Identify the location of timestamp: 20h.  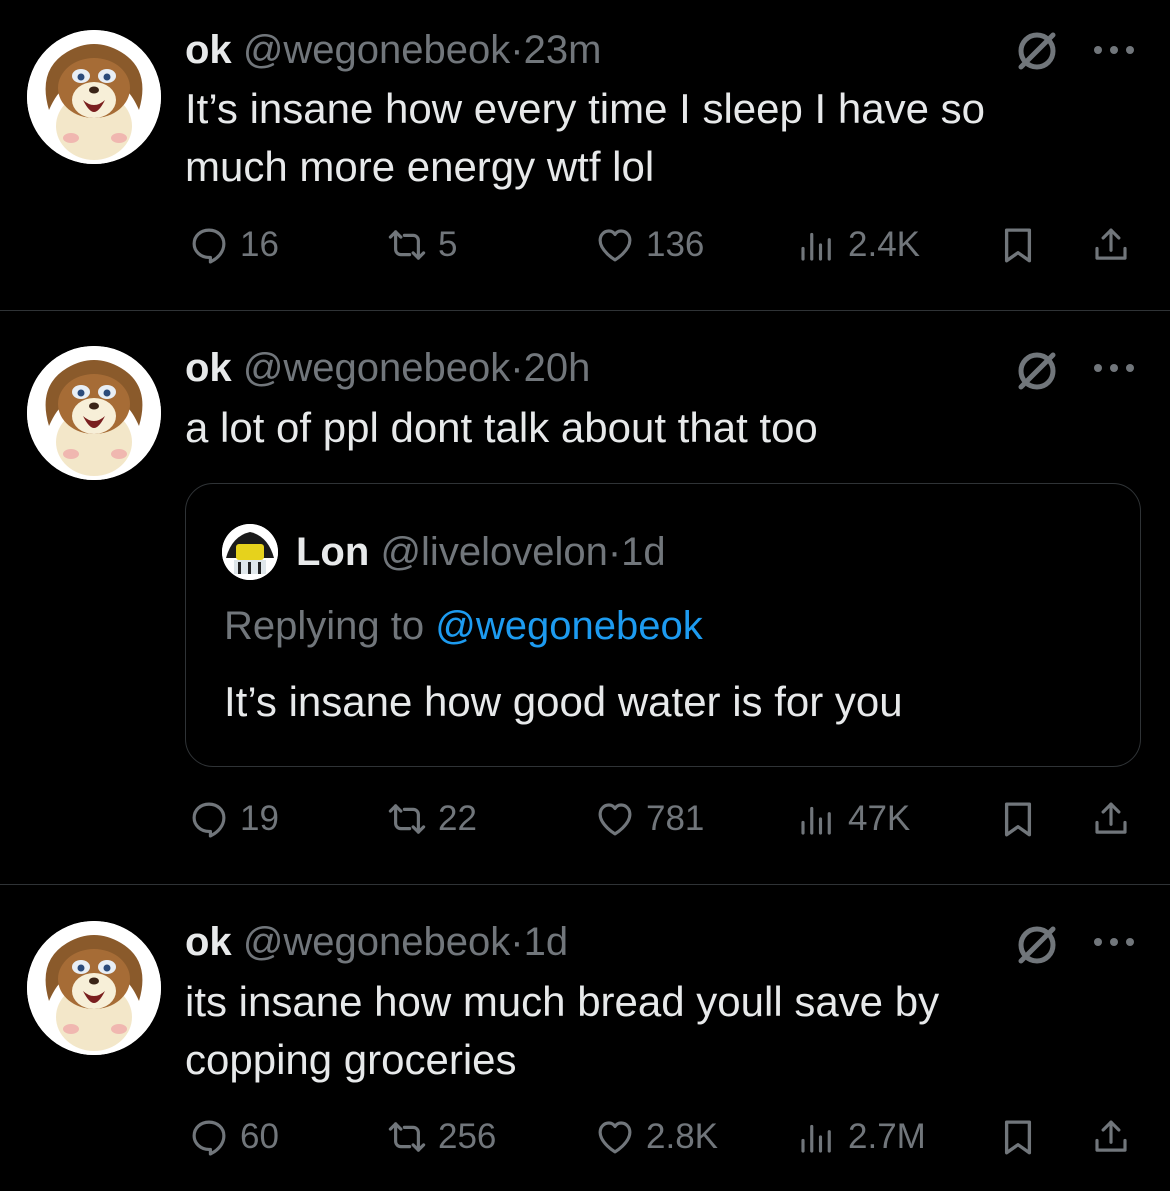
(557, 368).